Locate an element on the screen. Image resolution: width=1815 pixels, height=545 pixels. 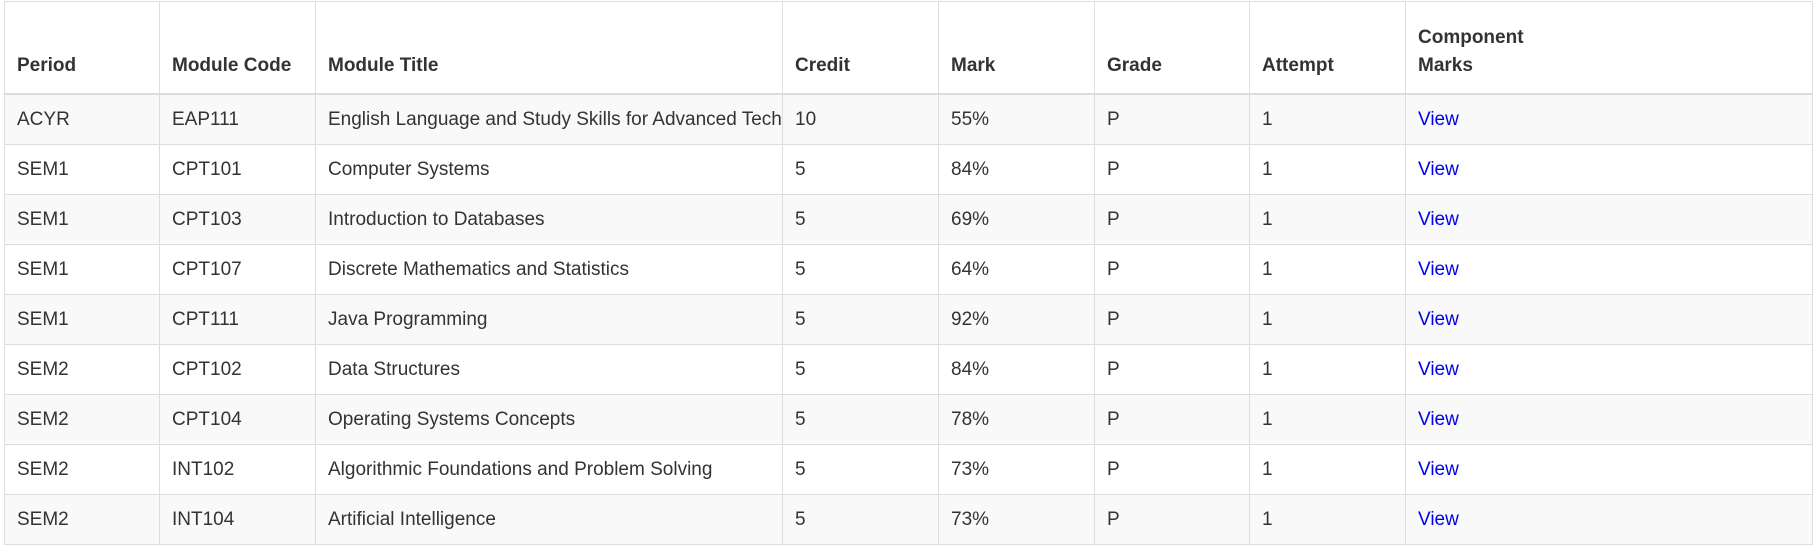
header-module-title: Module Title is located at coordinates (549, 48).